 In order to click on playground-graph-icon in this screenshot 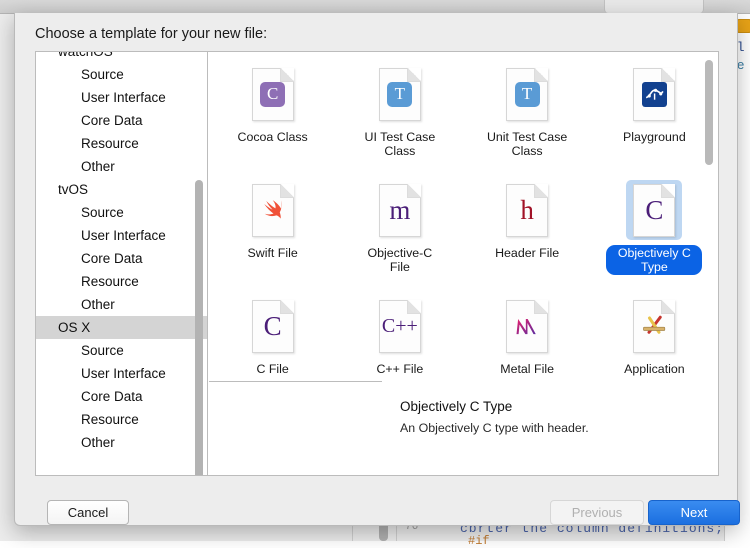, I will do `click(654, 94)`.